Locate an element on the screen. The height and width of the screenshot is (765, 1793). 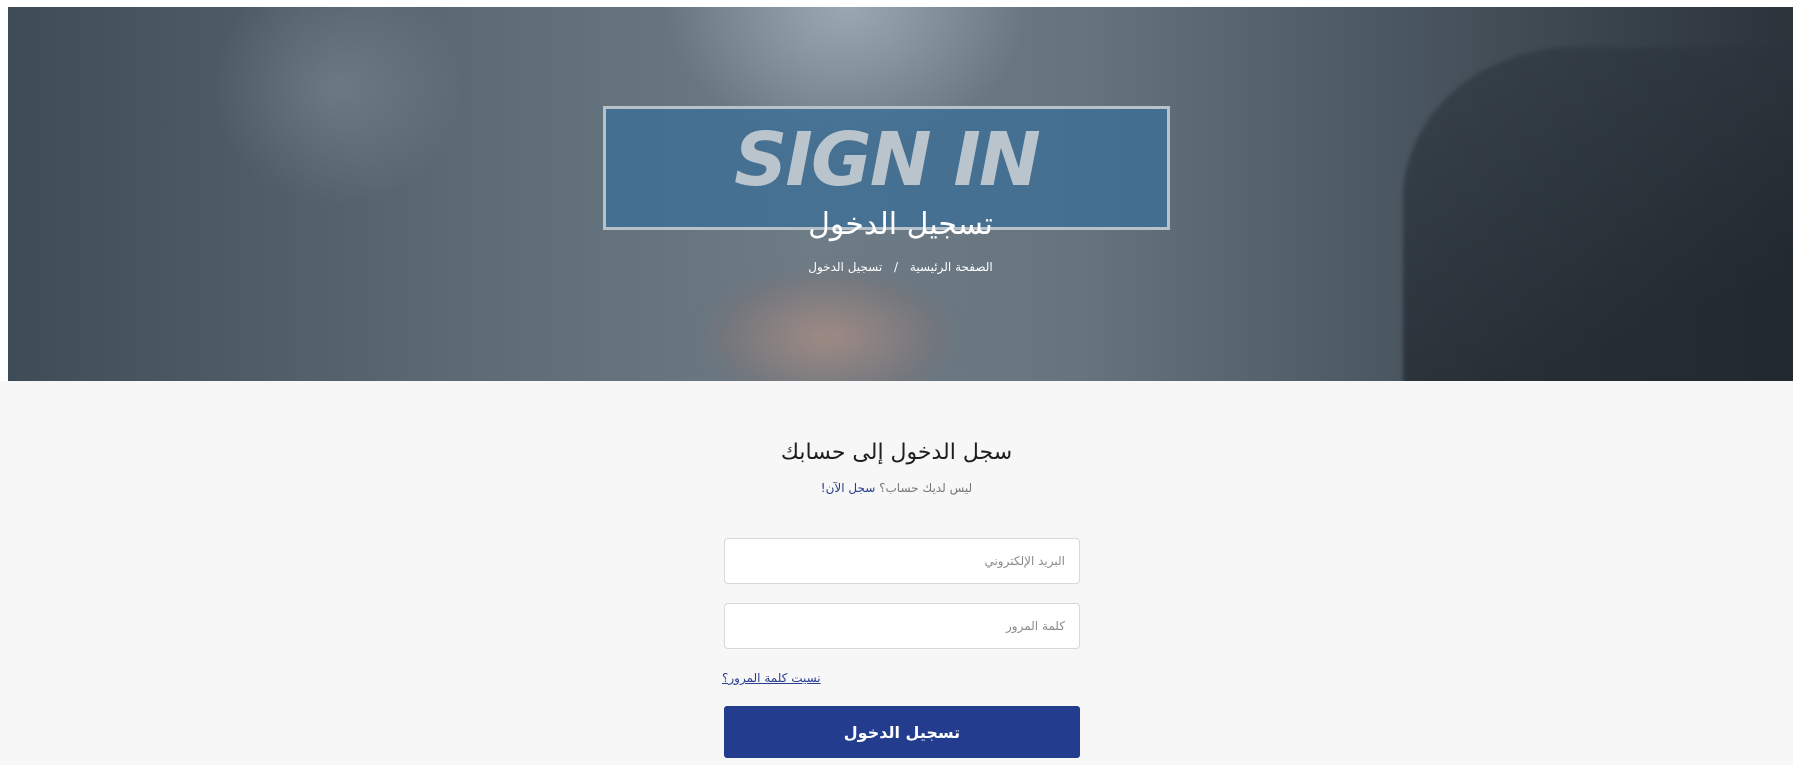
page-title: تسجيل الدخول is located at coordinates (900, 224).